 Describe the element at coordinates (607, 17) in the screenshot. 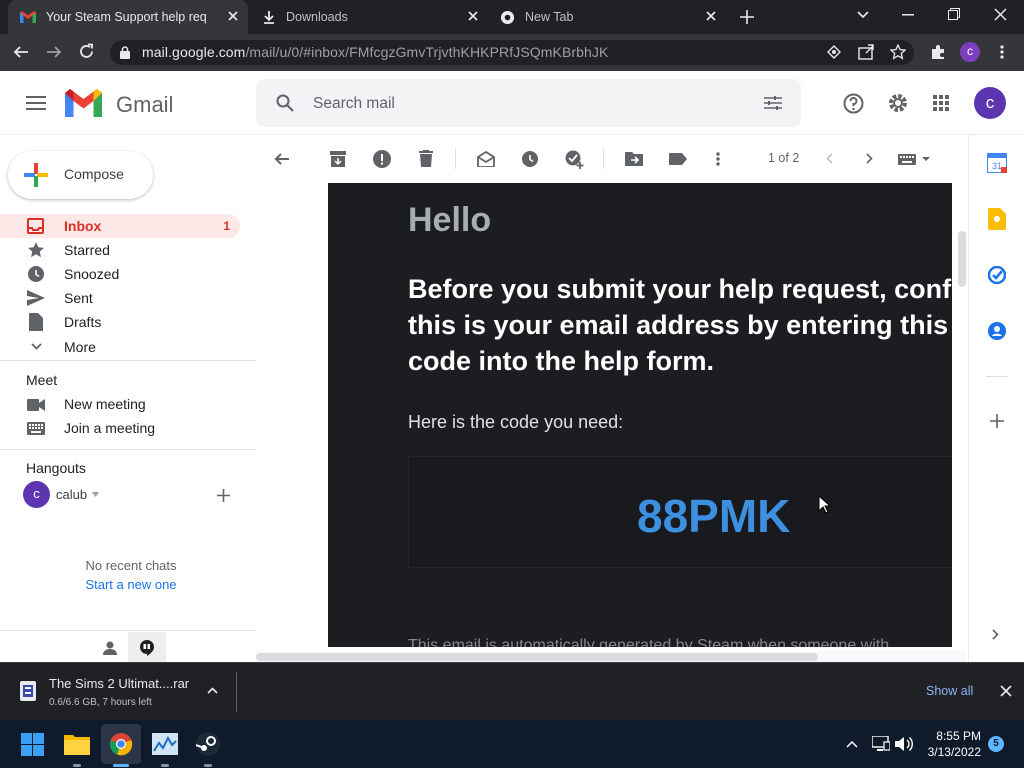

I see `tab-new-tab: New Tab` at that location.